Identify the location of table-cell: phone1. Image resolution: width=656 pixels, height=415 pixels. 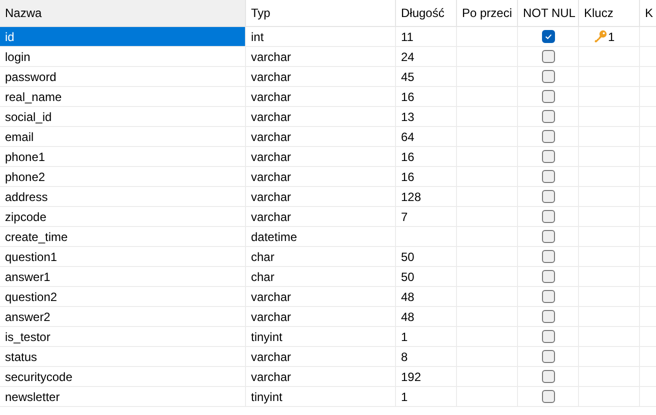
(123, 157).